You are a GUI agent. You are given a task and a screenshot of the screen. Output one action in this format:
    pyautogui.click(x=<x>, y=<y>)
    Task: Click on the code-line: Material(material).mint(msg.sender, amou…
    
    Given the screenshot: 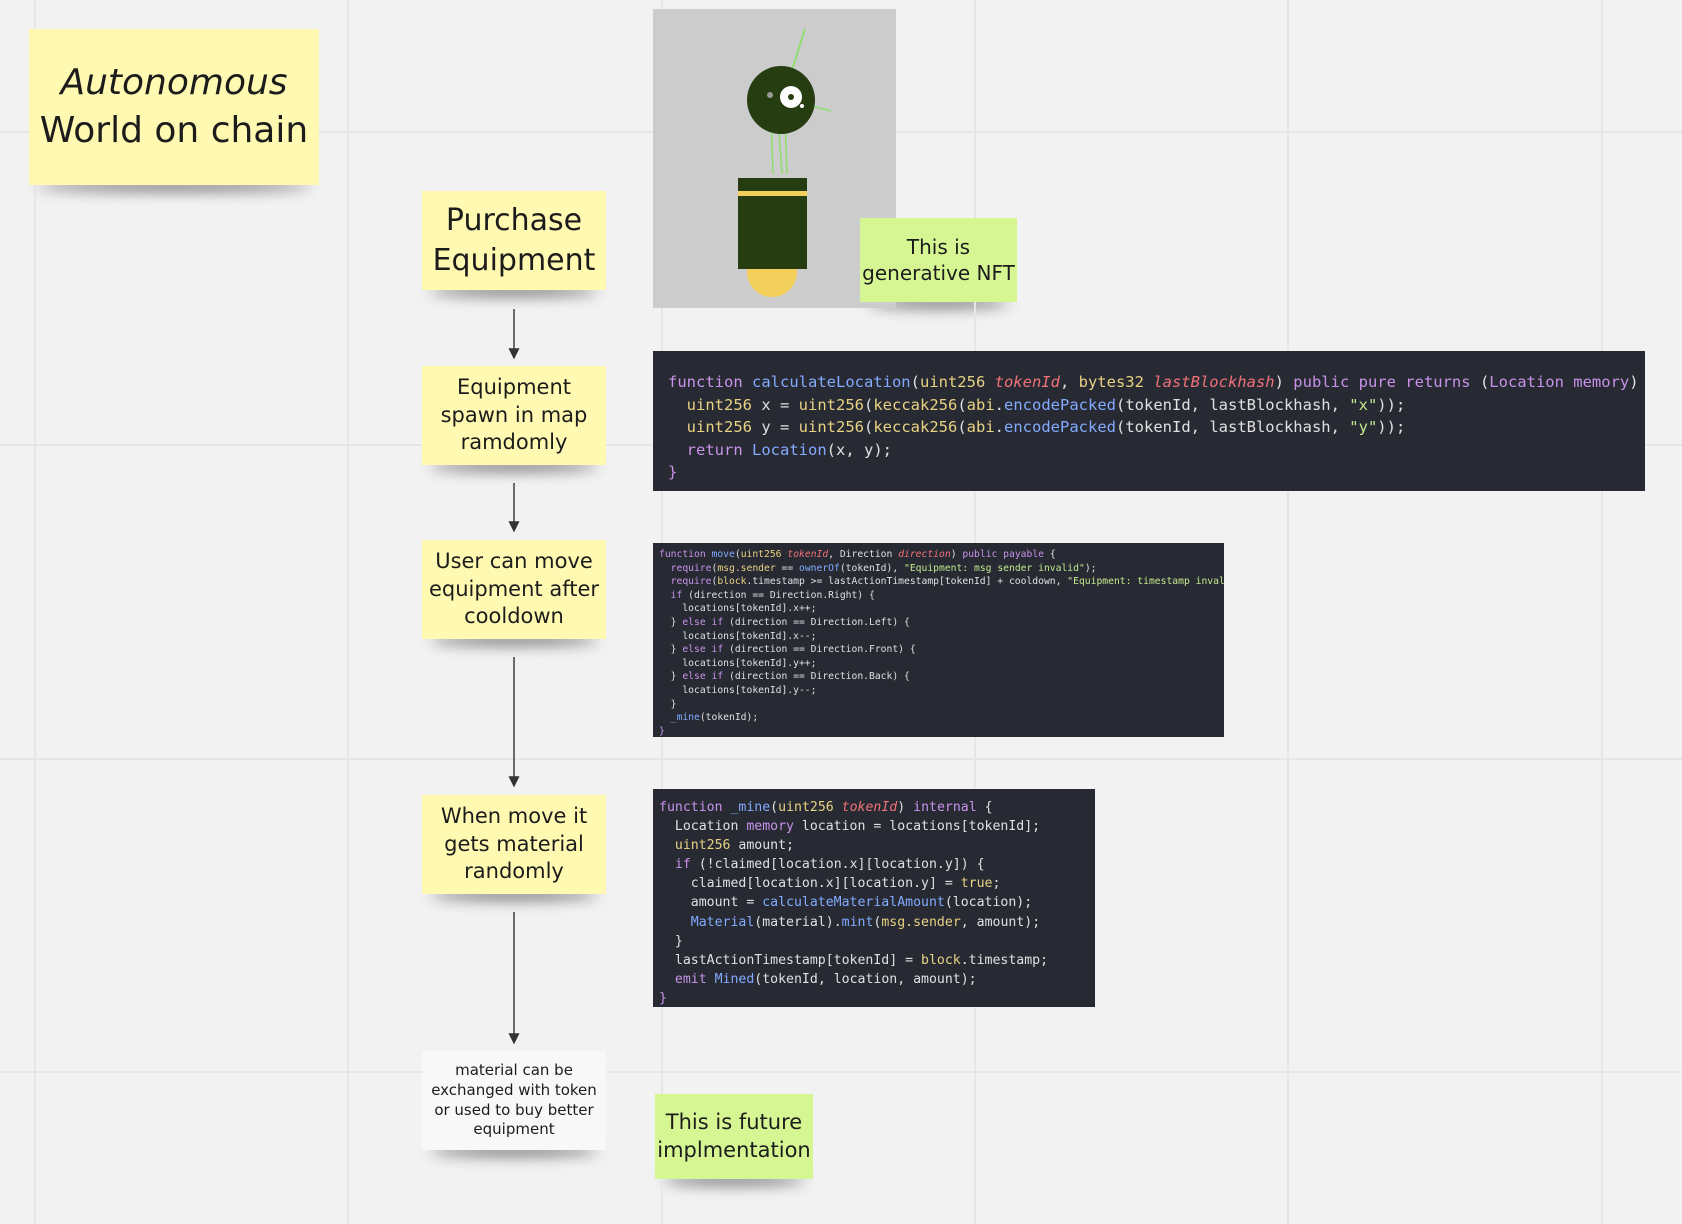 What is the action you would take?
    pyautogui.click(x=865, y=922)
    